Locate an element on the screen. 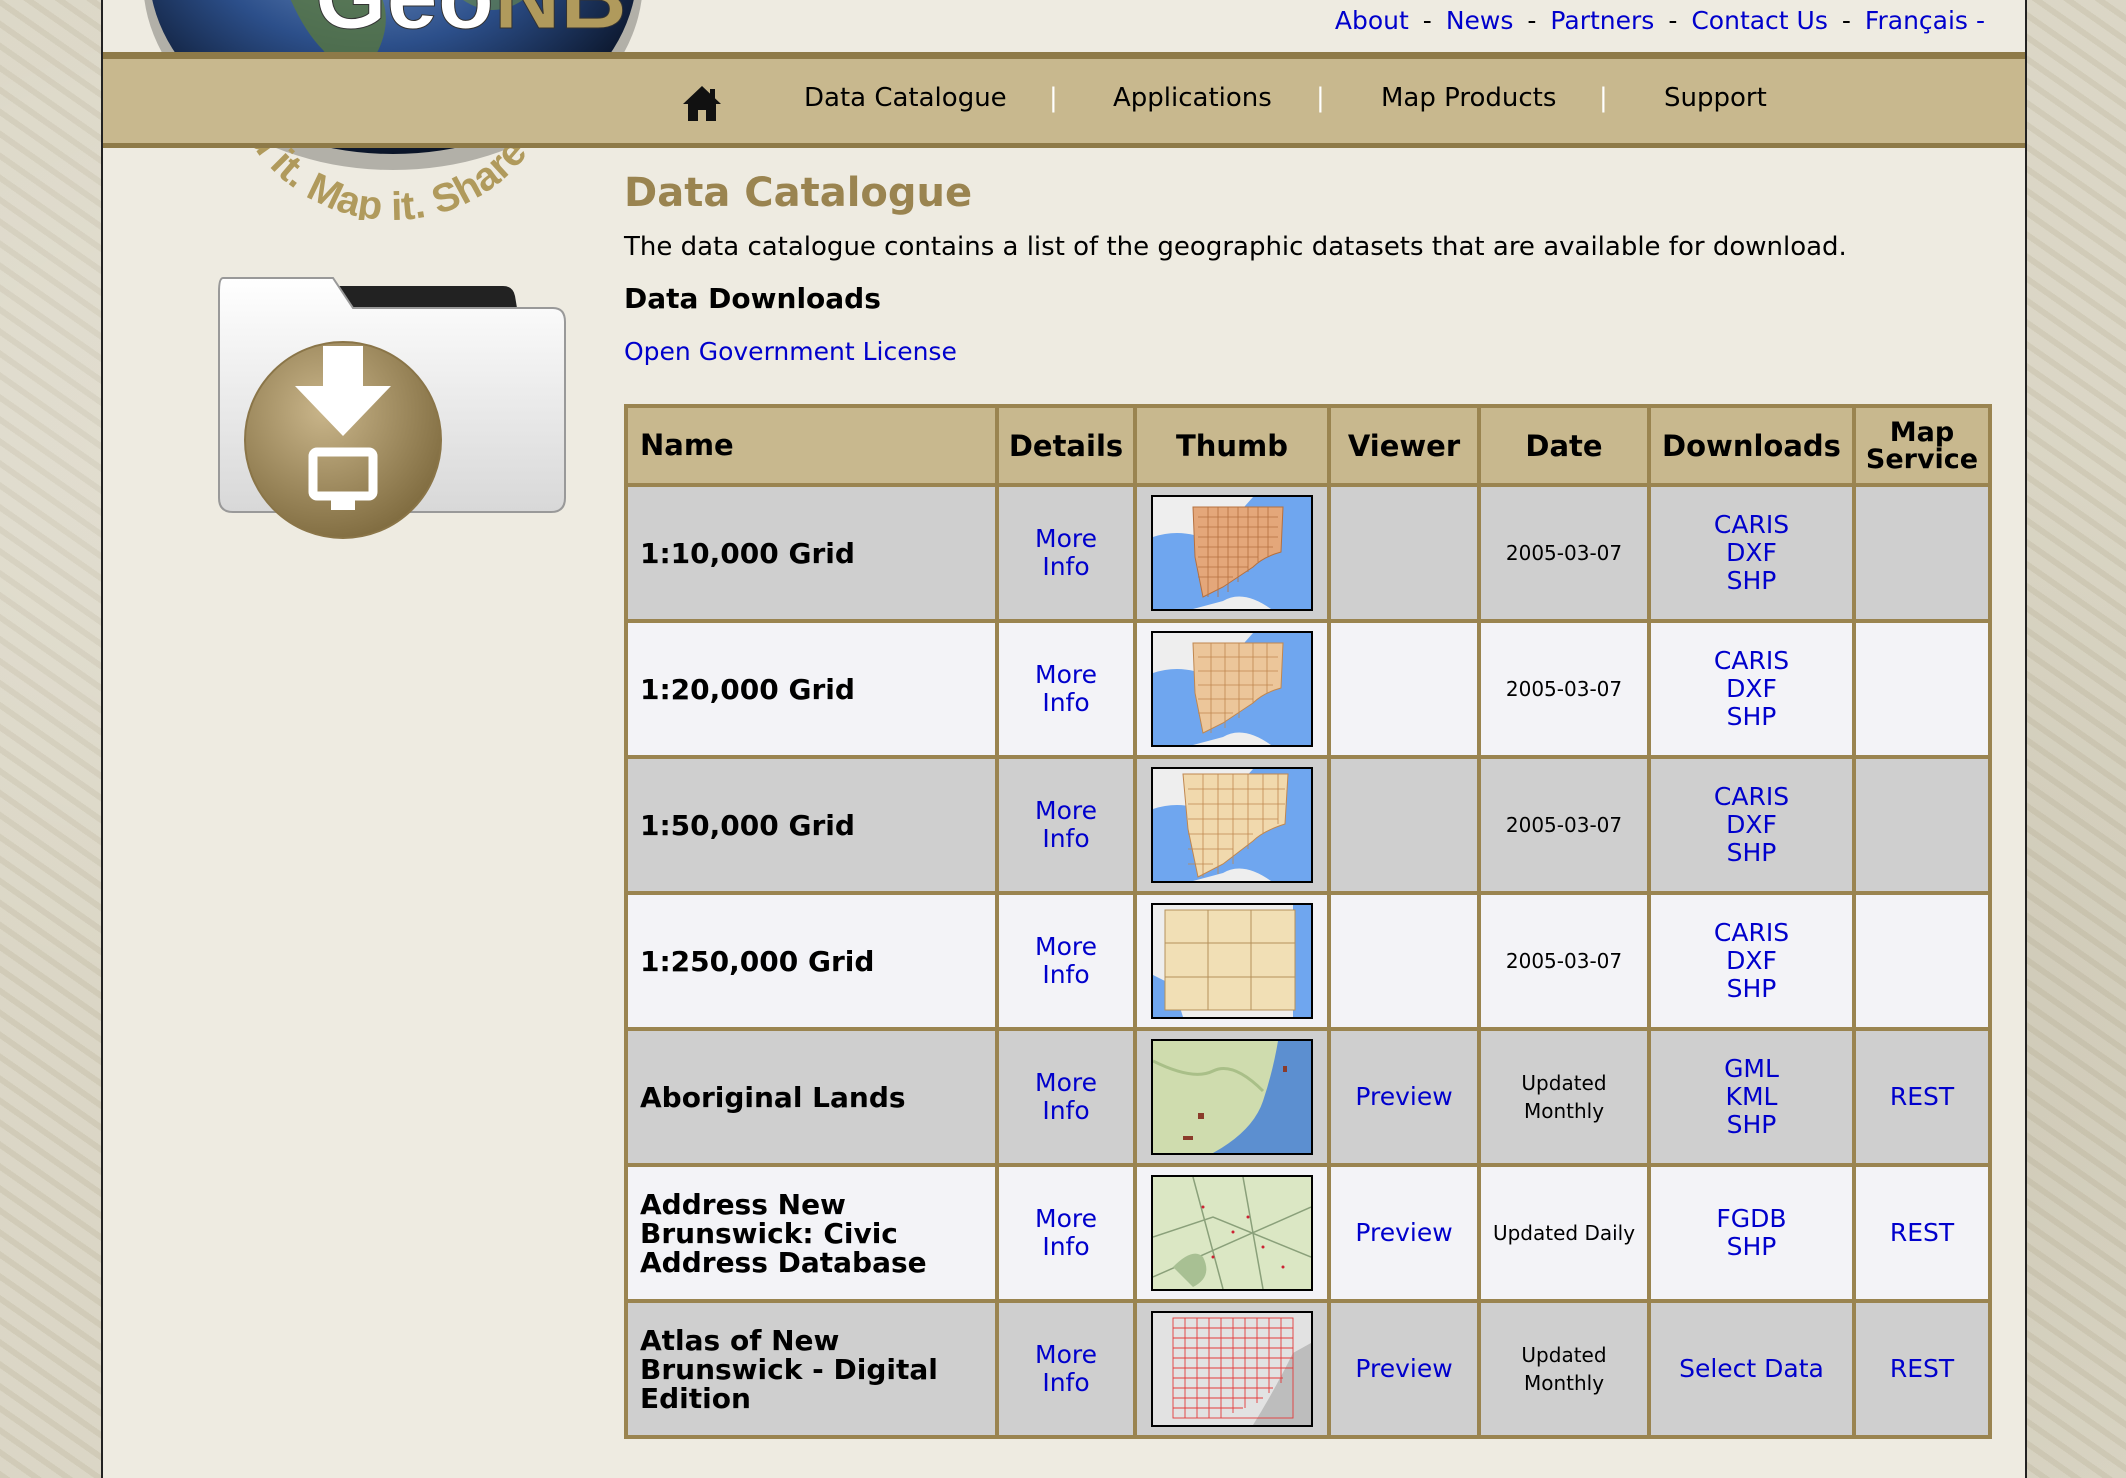 The width and height of the screenshot is (2126, 1478). logo-text: GeoNB is located at coordinates (471, 24).